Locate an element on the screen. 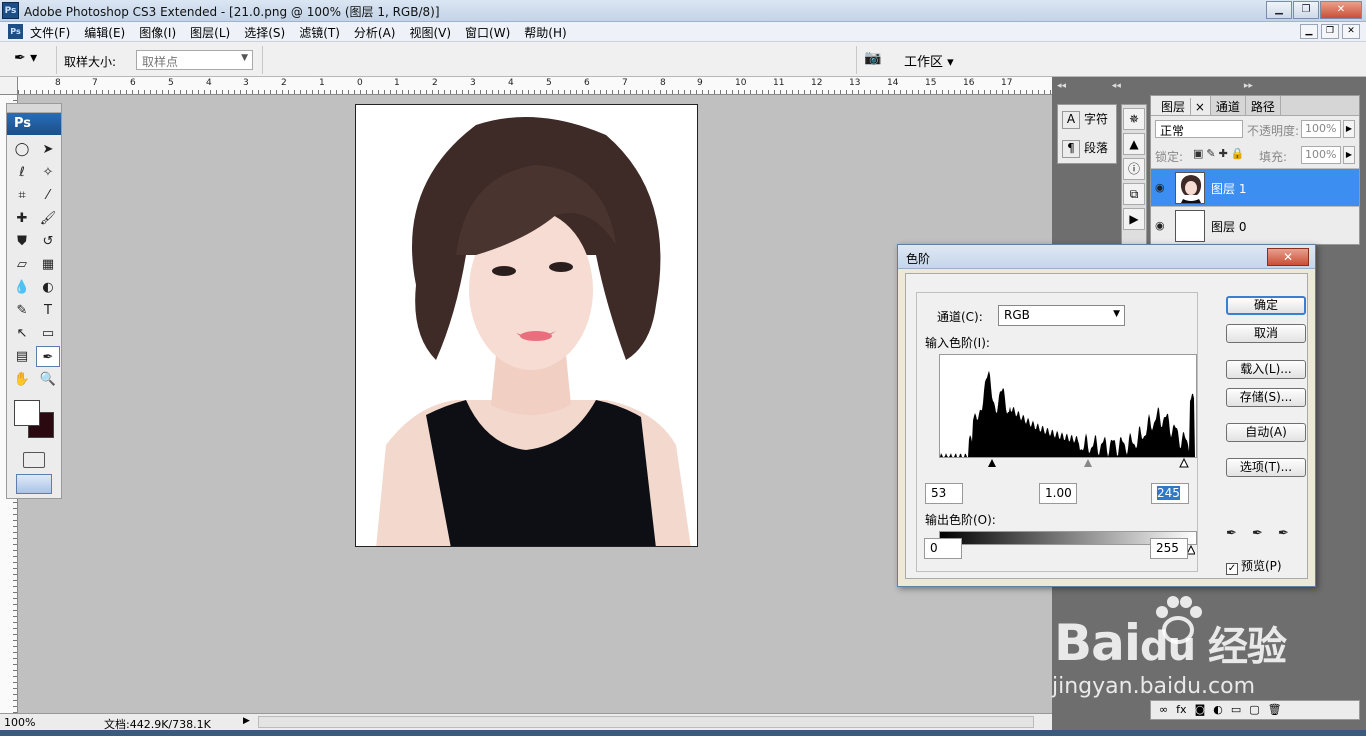  document-ps-icon: Ps is located at coordinates (15, 31).